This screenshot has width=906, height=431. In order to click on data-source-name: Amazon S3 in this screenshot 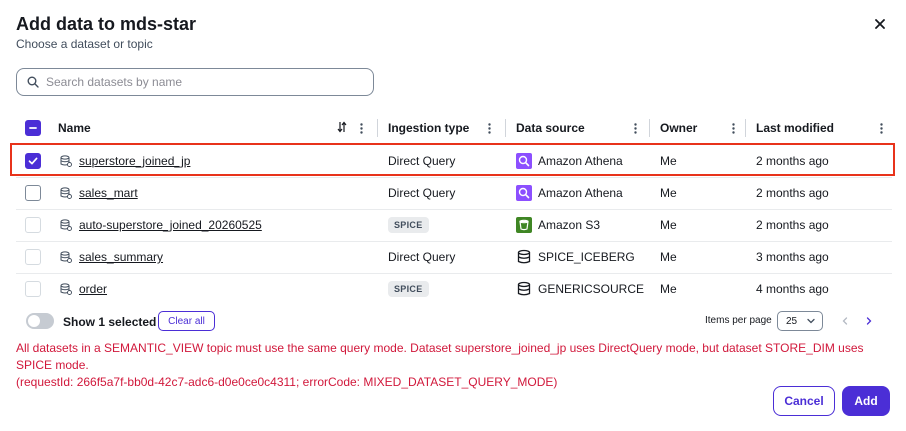, I will do `click(569, 225)`.